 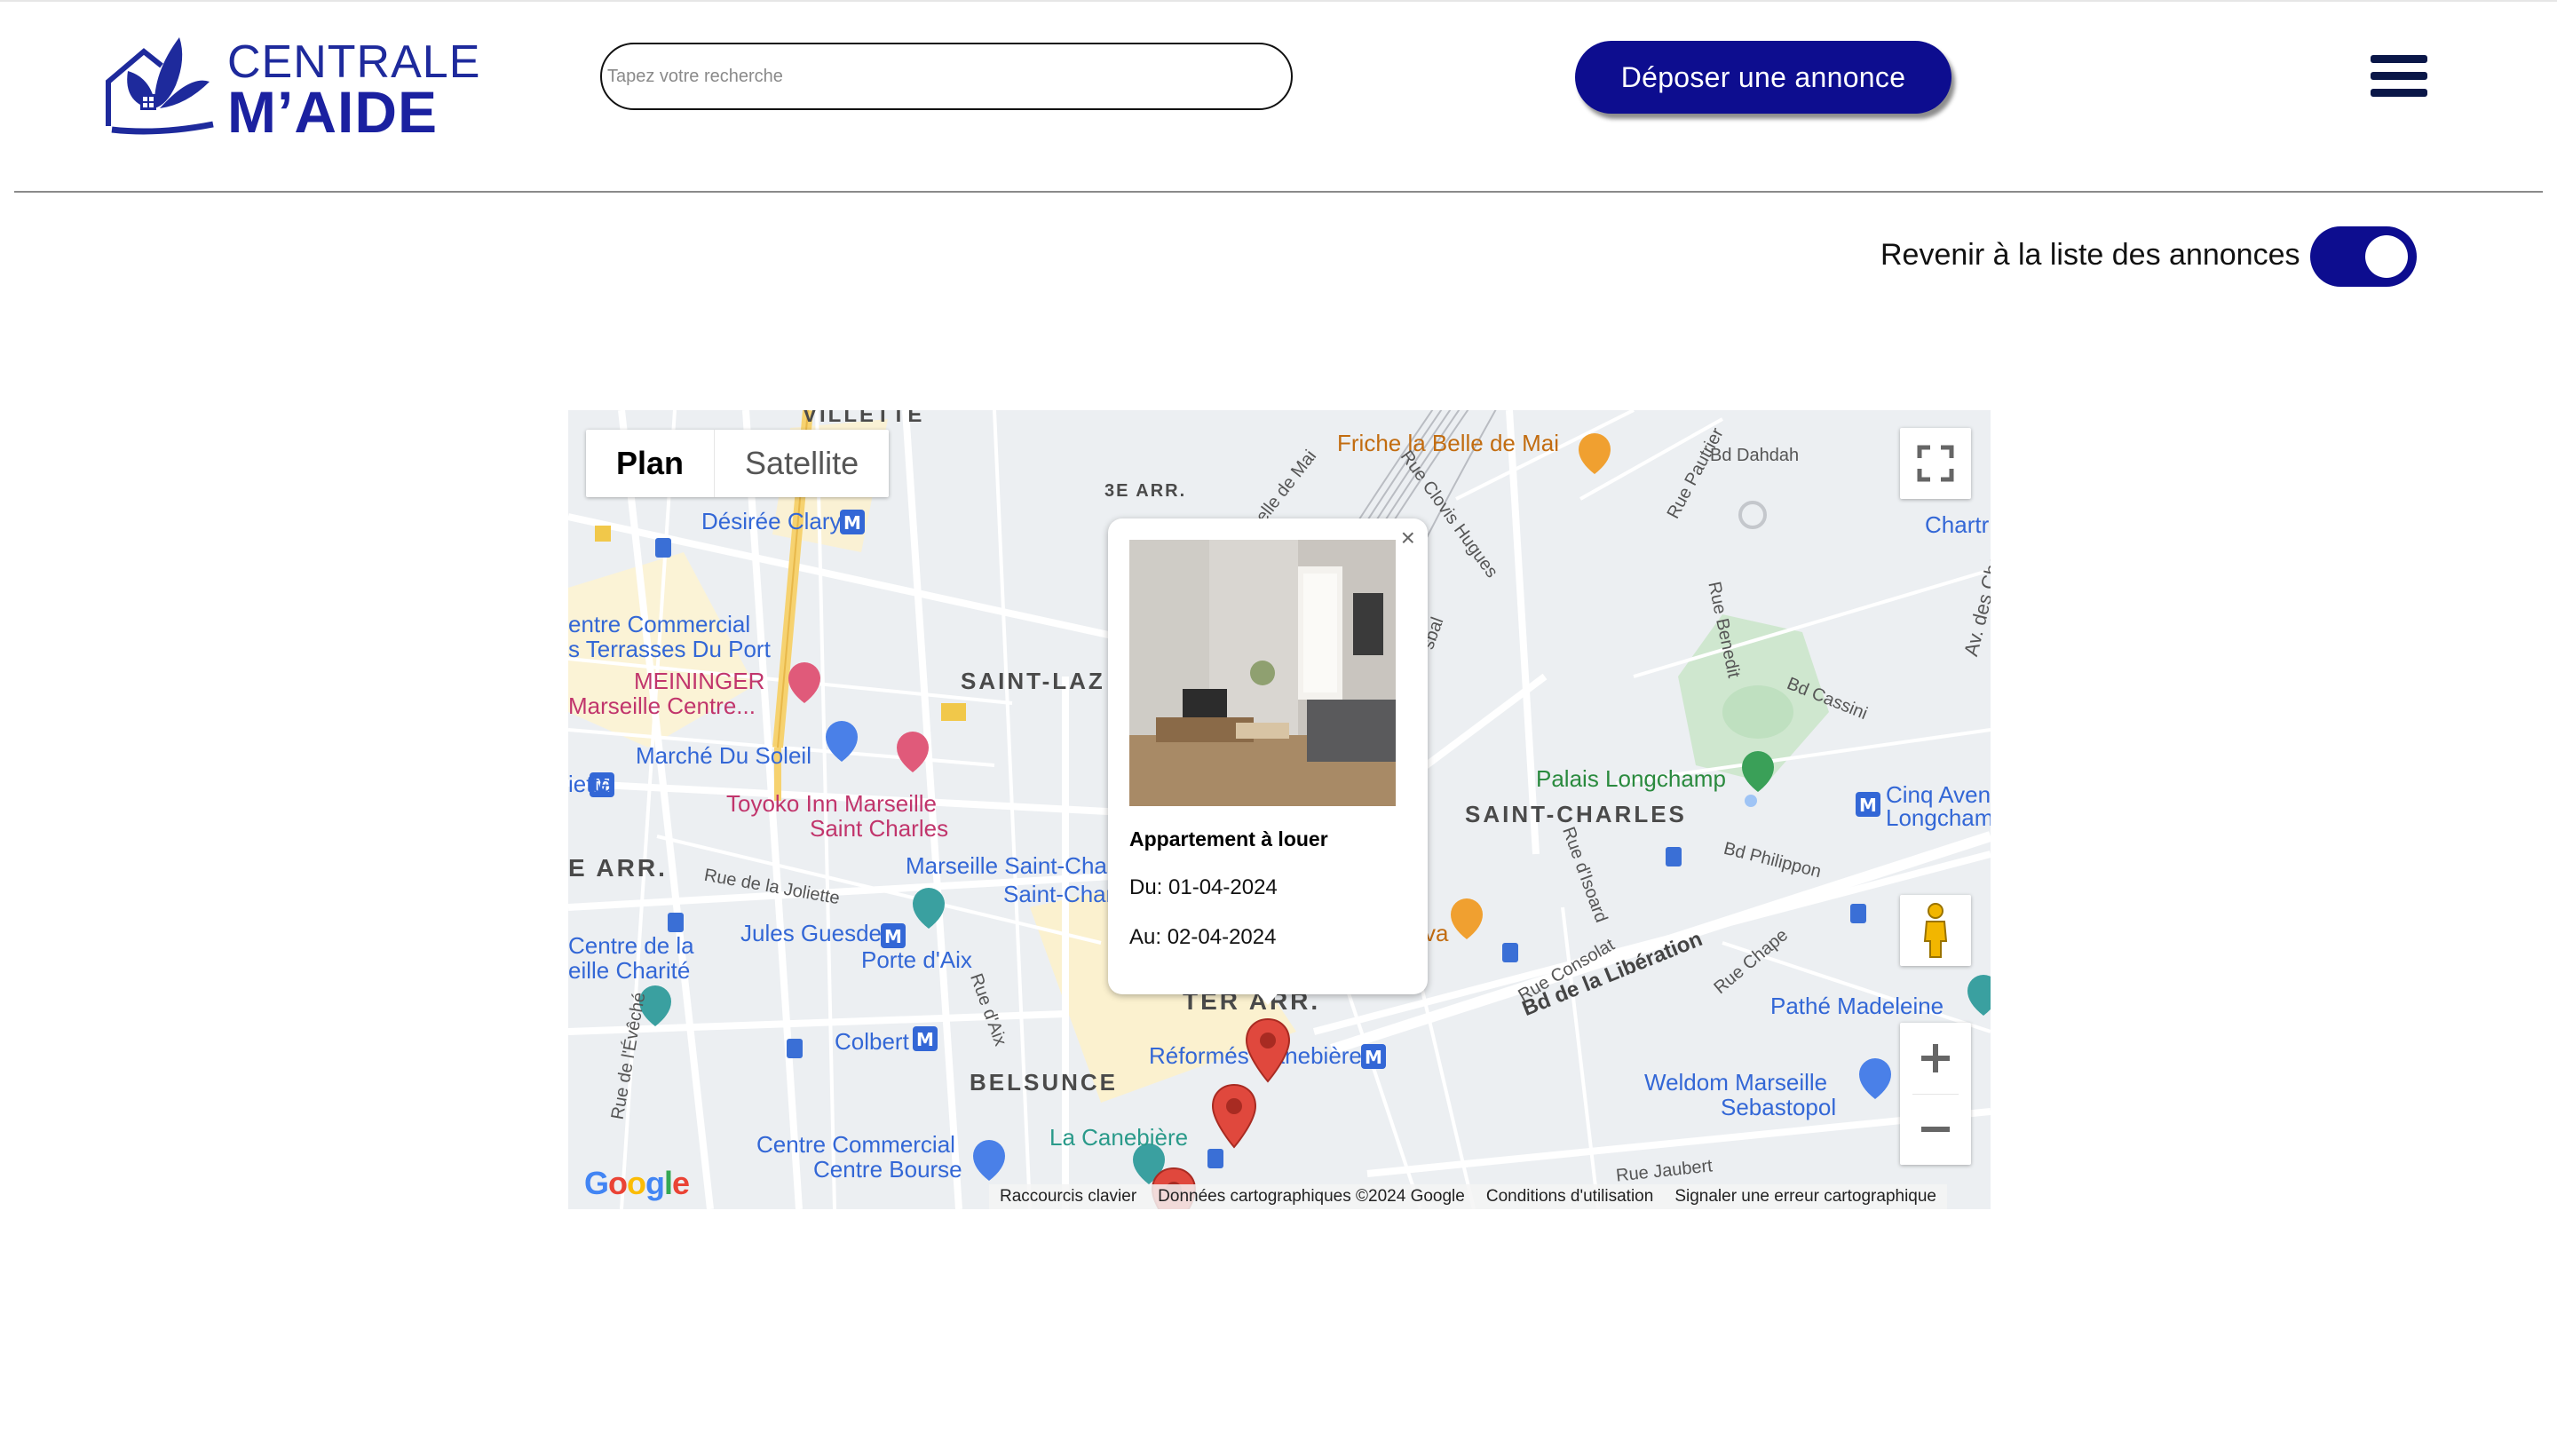 I want to click on zoom-separator, so click(x=1935, y=1094).